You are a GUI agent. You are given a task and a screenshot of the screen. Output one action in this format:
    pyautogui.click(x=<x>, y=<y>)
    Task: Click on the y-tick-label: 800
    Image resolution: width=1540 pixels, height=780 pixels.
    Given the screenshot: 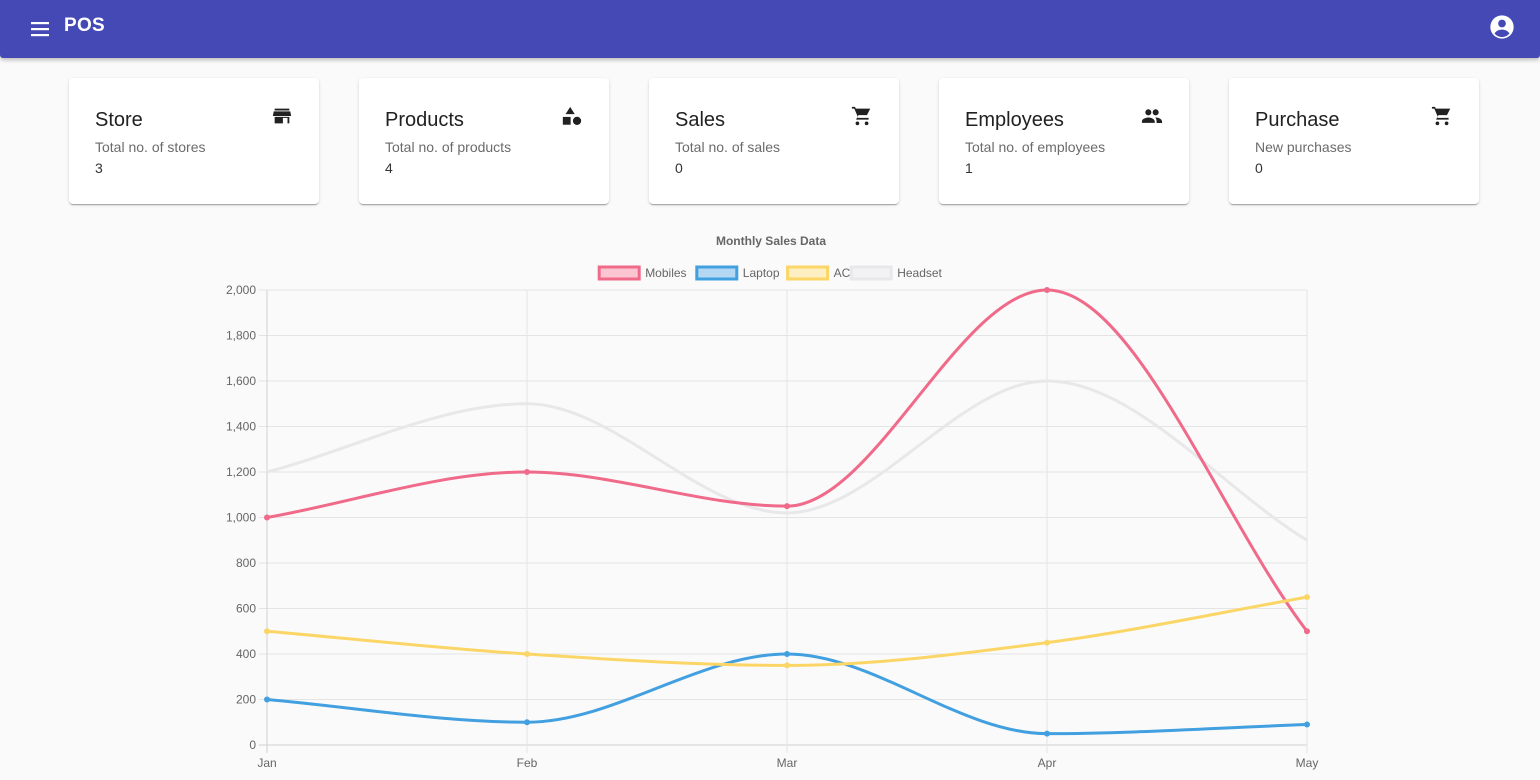 What is the action you would take?
    pyautogui.click(x=246, y=563)
    